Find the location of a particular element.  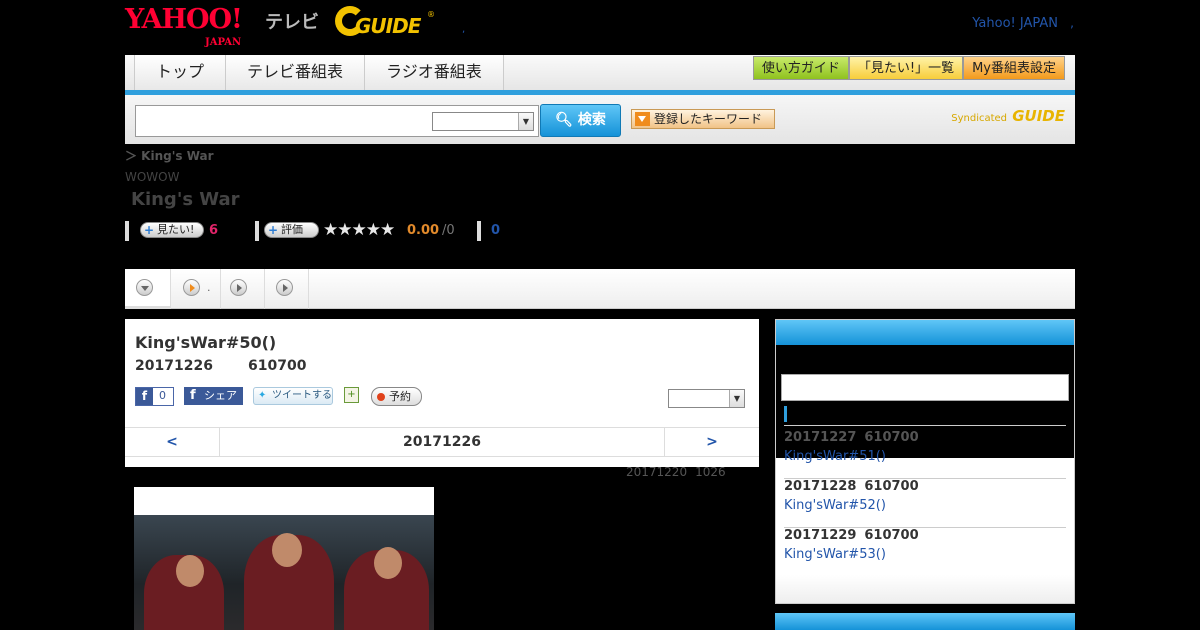

nav-tab-tv-guide: テレビ番組表 is located at coordinates (296, 72).